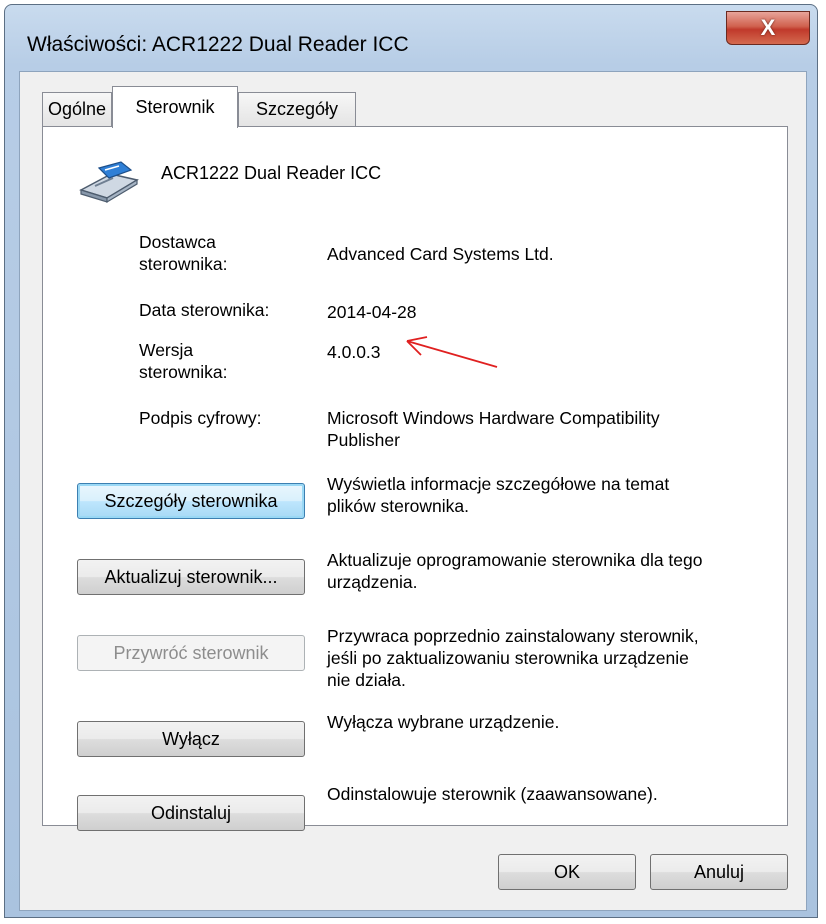  What do you see at coordinates (492, 794) in the screenshot?
I see `uninstall-driver-desc-line1: Odinstalowuje sterownik (zaawansowane).` at bounding box center [492, 794].